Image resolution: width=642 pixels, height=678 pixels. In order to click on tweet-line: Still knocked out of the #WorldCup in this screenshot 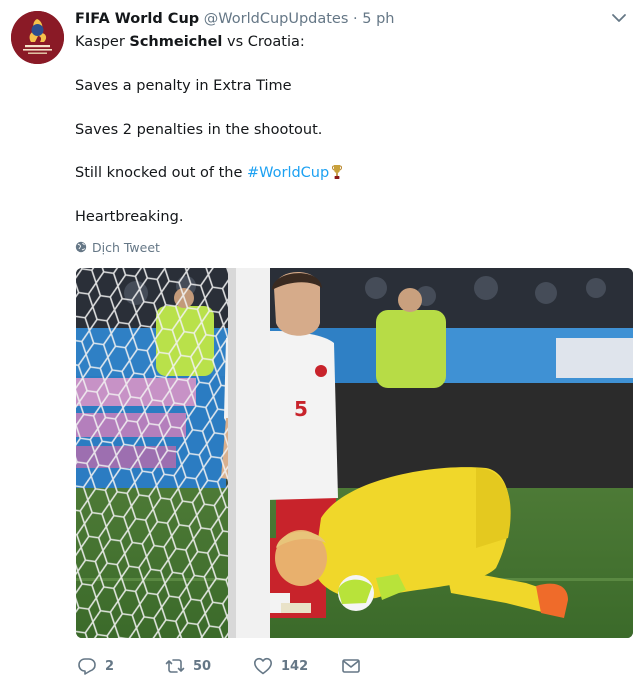, I will do `click(209, 173)`.